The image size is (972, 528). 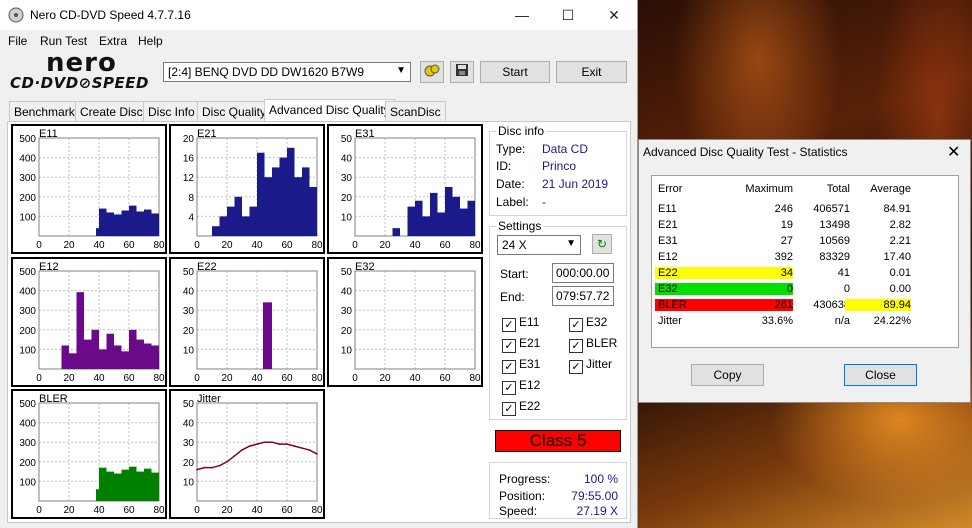 What do you see at coordinates (318, 15) in the screenshot?
I see `title-bar: Nero CD-DVD Speed 4.7.7.16 — ☐ ✕` at bounding box center [318, 15].